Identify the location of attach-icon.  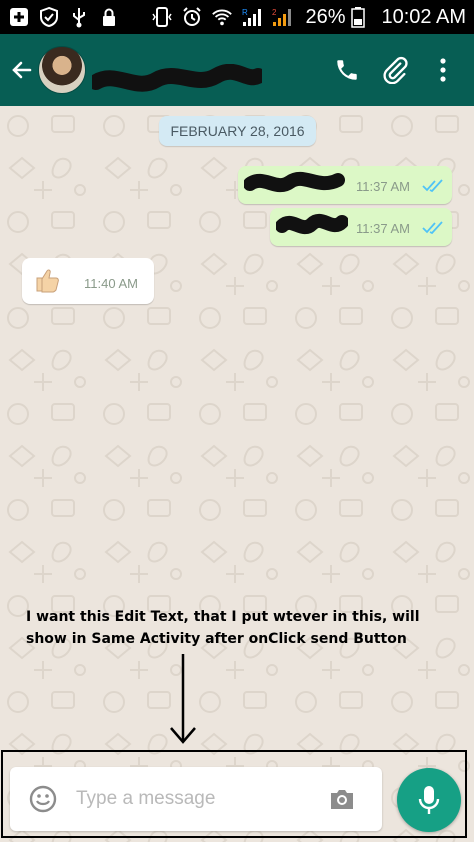
(395, 70).